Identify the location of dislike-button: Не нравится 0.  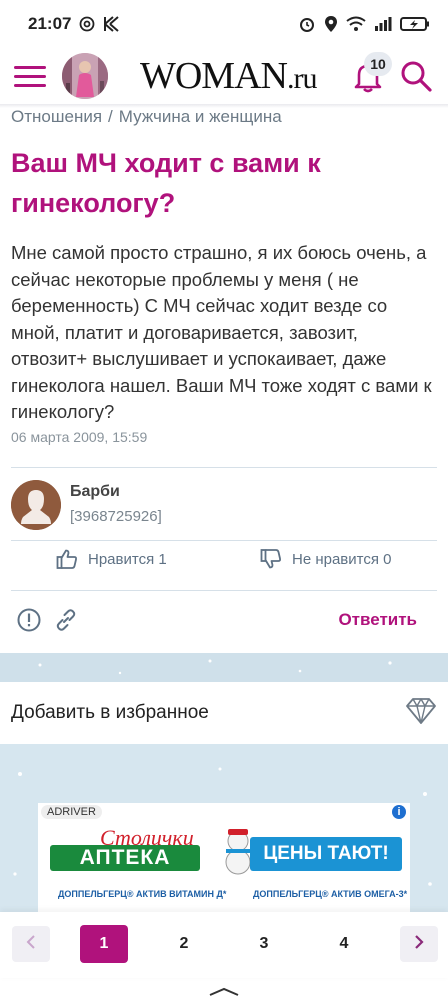
(326, 559).